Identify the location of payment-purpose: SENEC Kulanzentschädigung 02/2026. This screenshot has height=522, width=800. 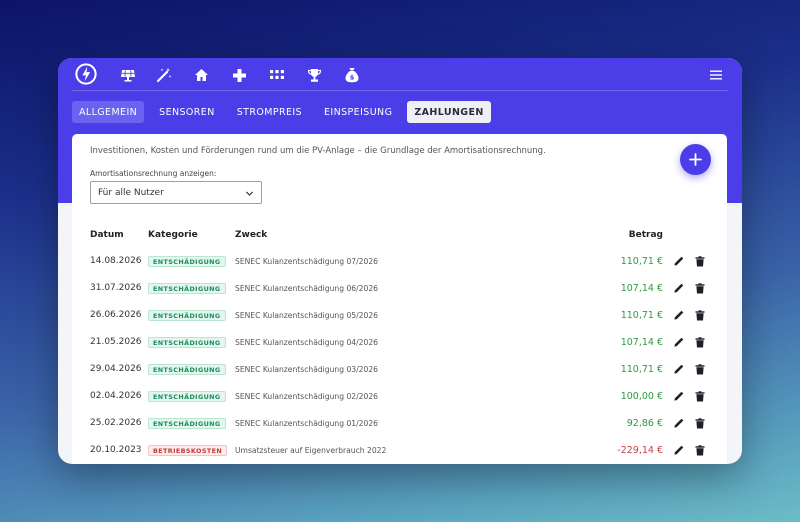
(307, 396).